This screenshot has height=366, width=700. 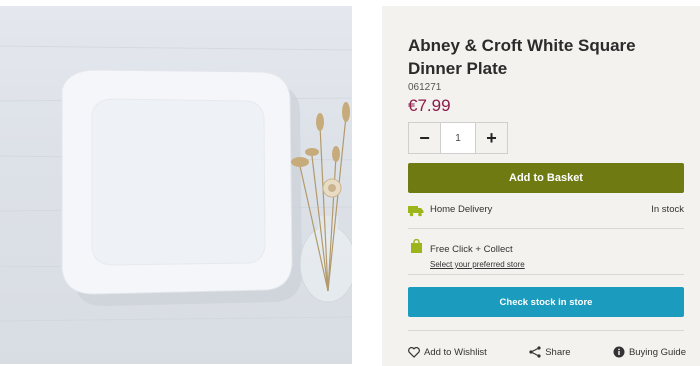 I want to click on truck-icon, so click(x=416, y=211).